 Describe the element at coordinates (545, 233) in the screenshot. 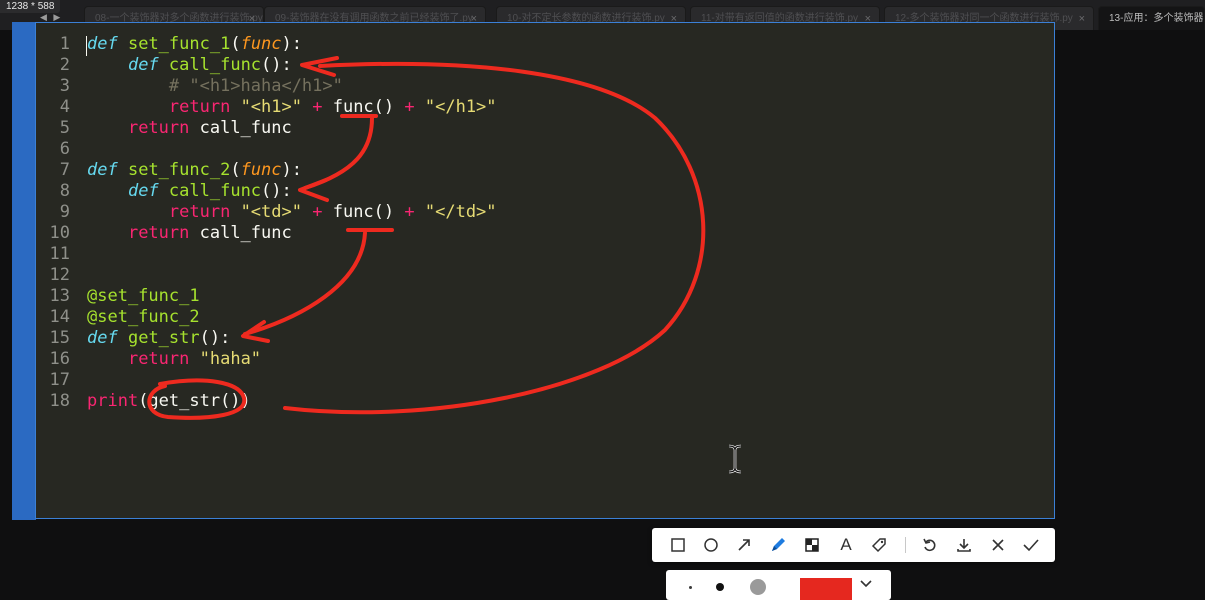

I see `code-line: 10 return call_func` at that location.